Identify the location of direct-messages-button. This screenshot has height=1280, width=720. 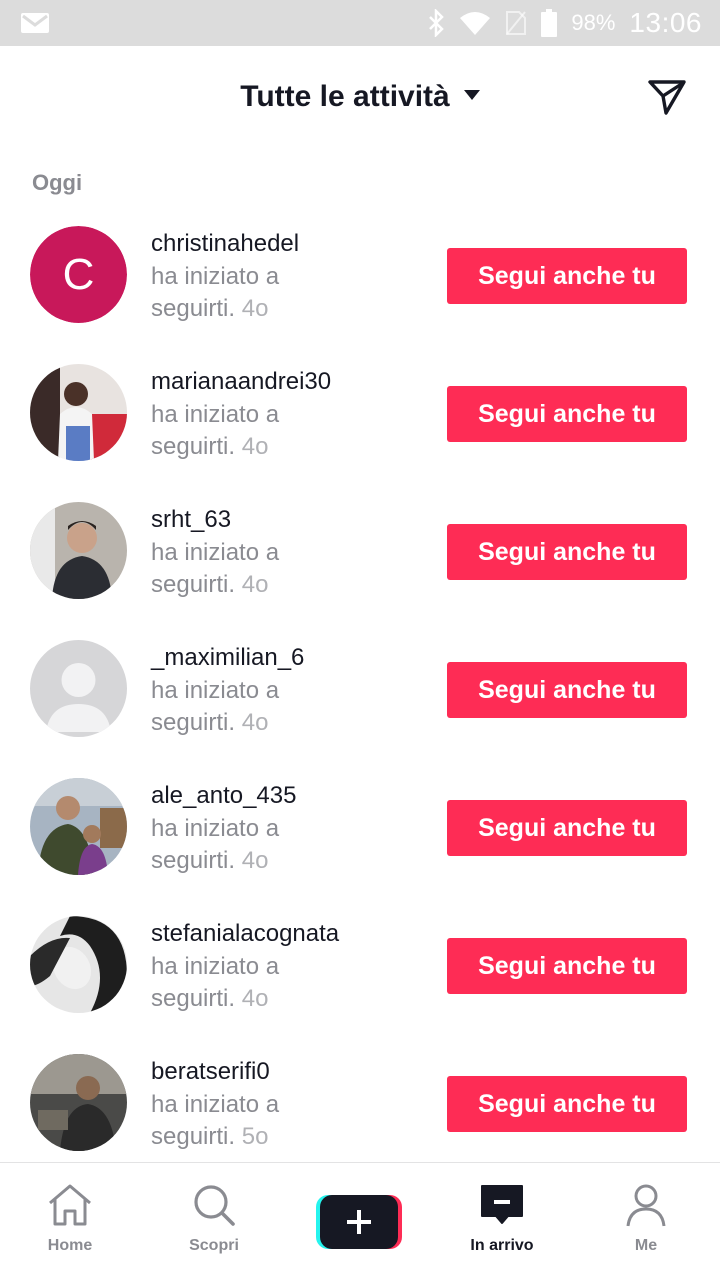
(667, 97).